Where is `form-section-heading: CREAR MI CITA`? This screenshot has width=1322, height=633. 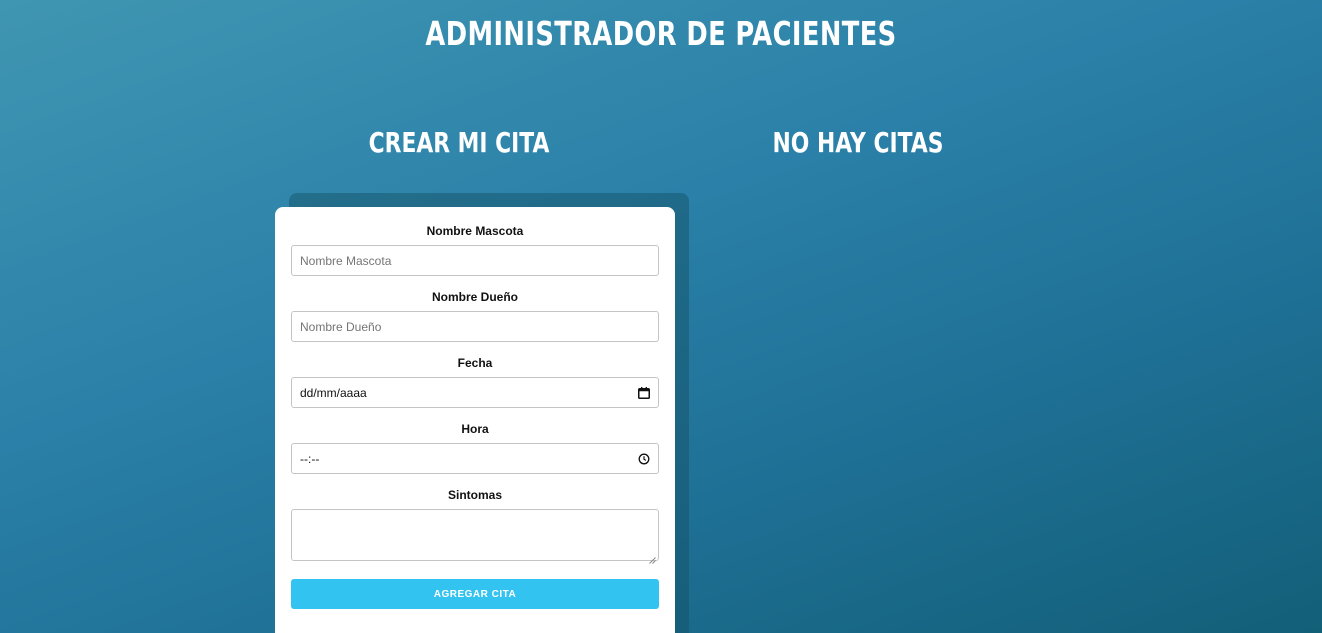
form-section-heading: CREAR MI CITA is located at coordinates (459, 142).